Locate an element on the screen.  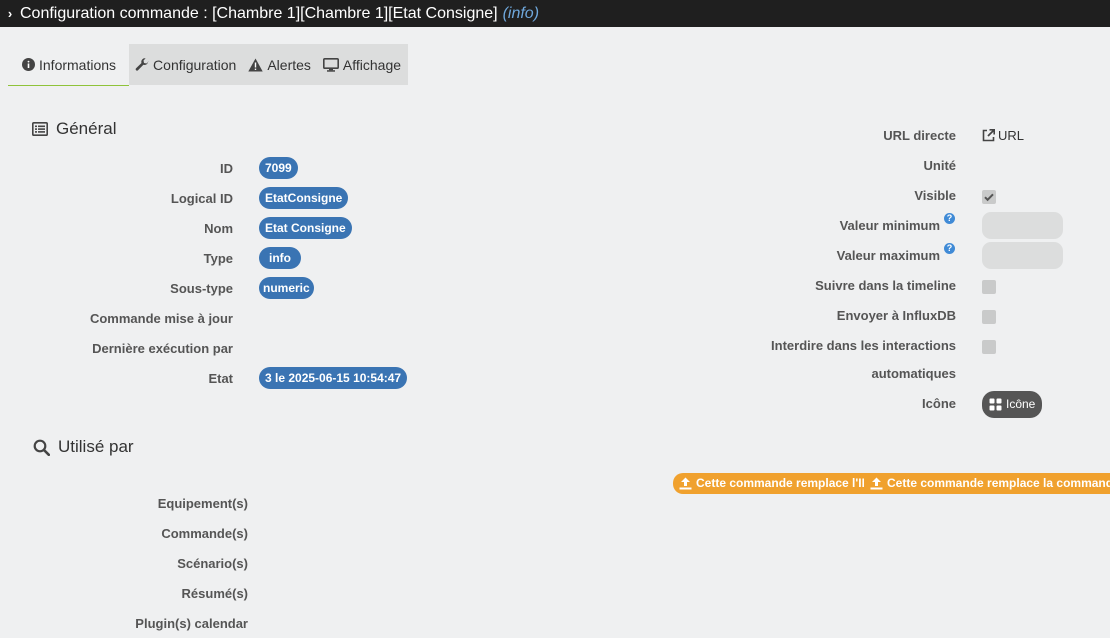
chevron-right-icon: › is located at coordinates (10, 13).